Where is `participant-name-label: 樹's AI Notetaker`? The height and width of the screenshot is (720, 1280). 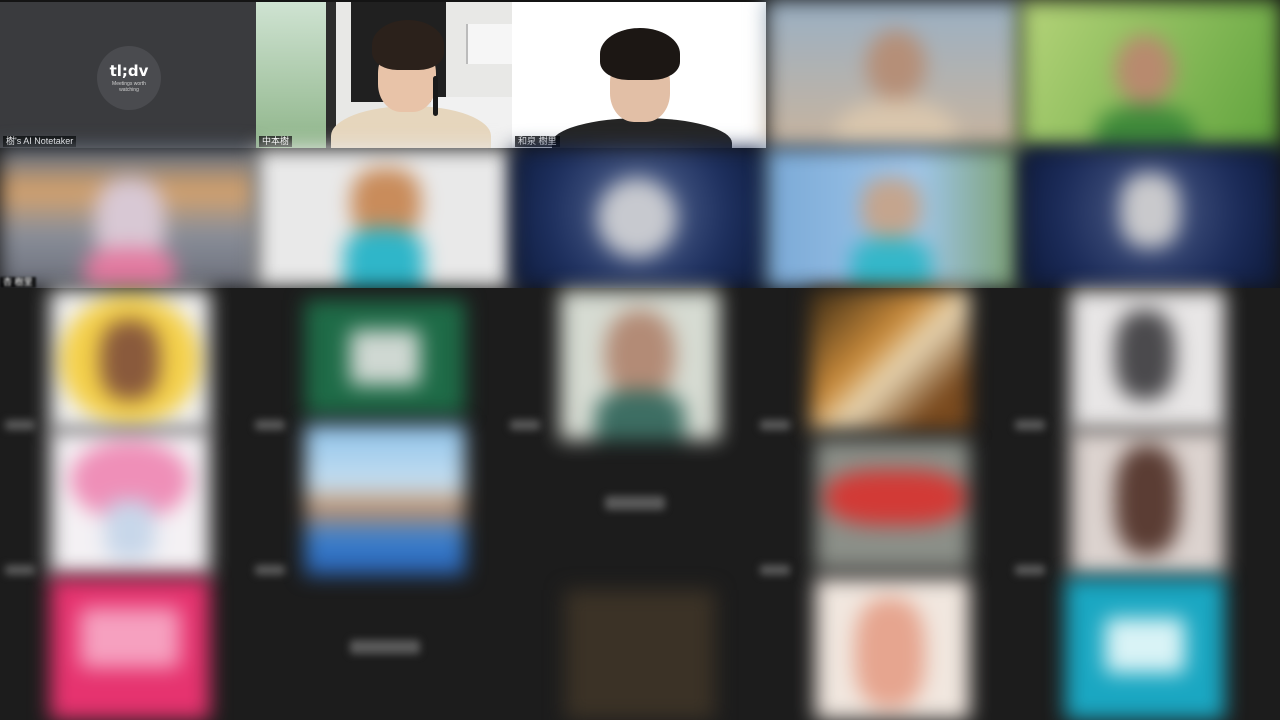
participant-name-label: 樹's AI Notetaker is located at coordinates (40, 141).